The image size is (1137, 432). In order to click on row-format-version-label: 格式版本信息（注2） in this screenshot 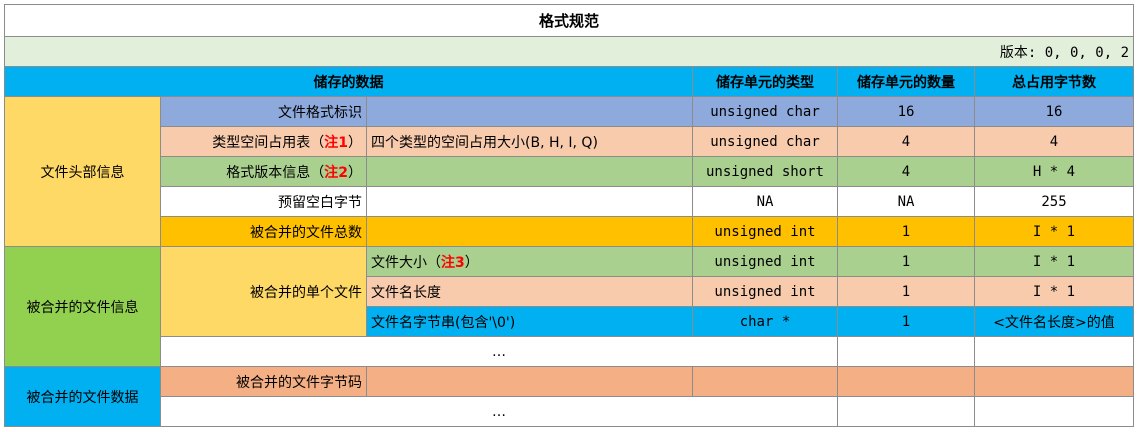, I will do `click(263, 171)`.